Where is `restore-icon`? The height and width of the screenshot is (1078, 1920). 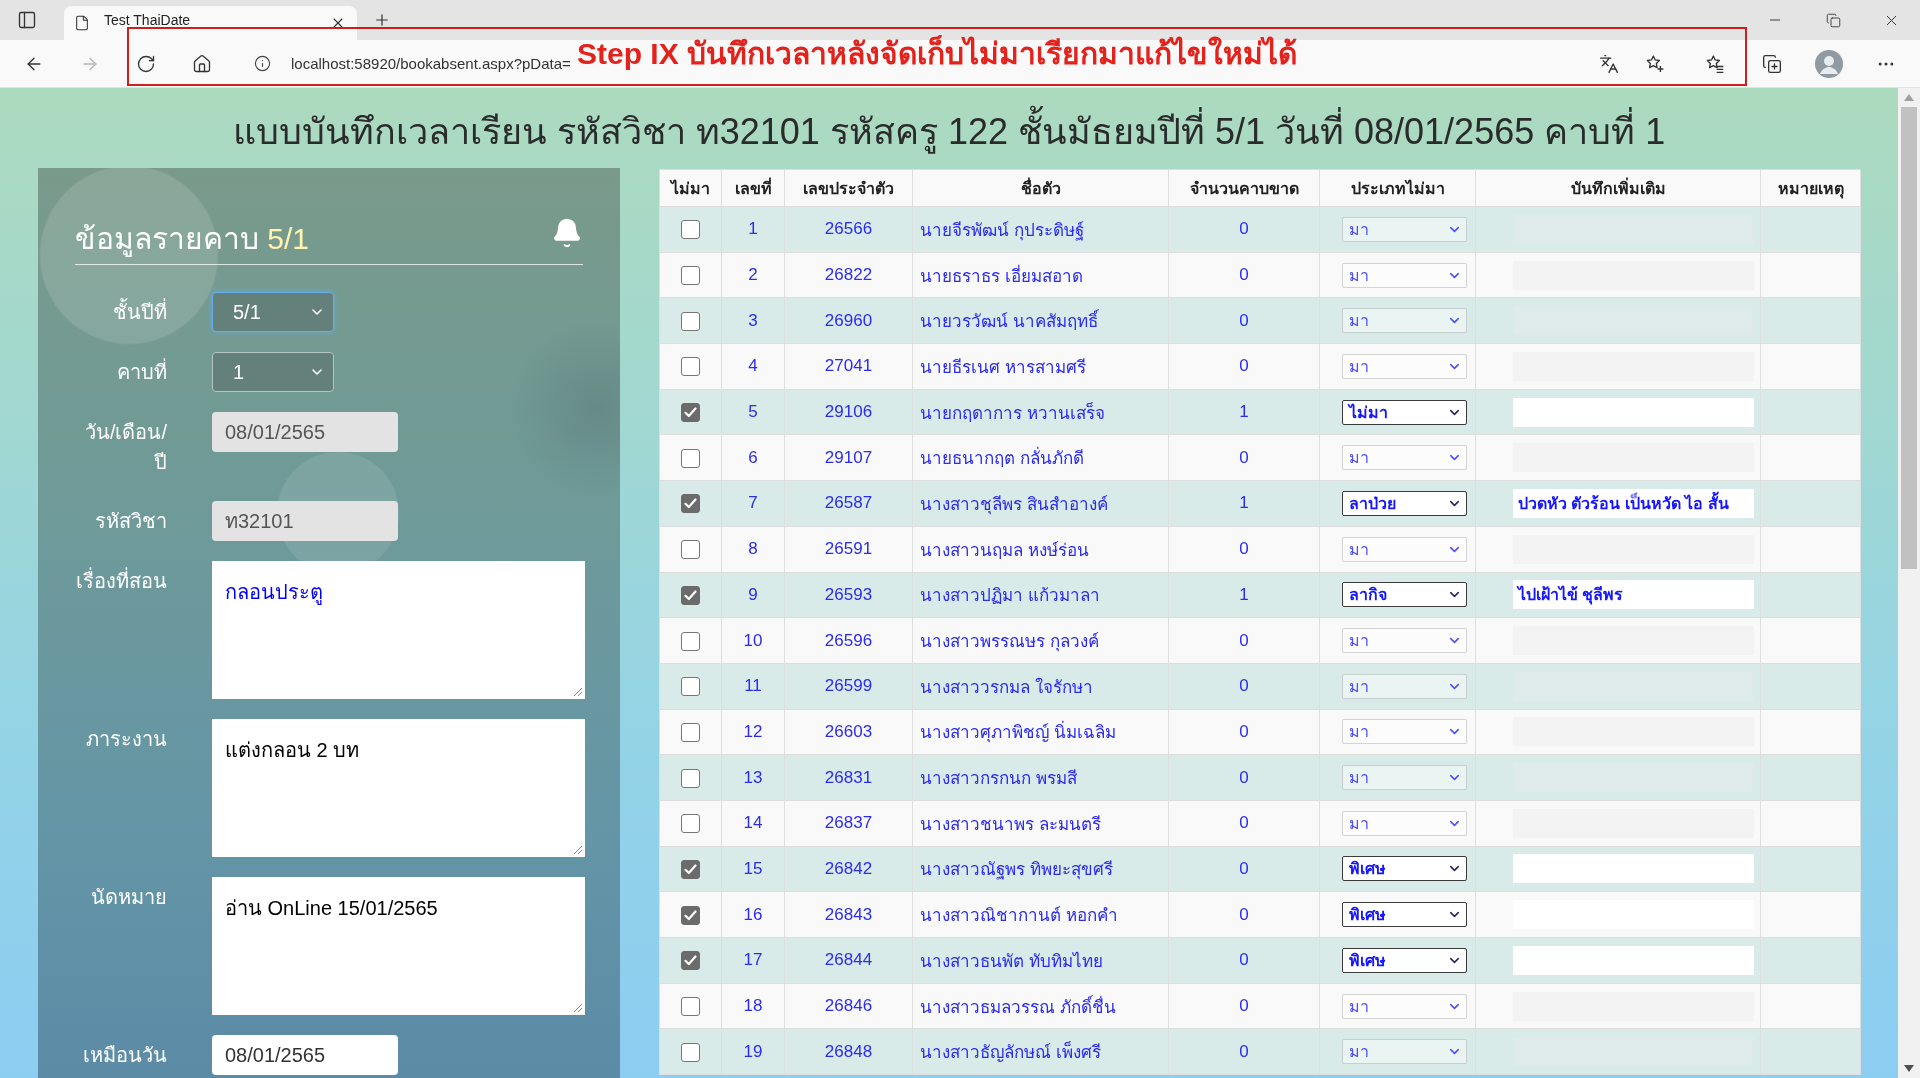 restore-icon is located at coordinates (1833, 20).